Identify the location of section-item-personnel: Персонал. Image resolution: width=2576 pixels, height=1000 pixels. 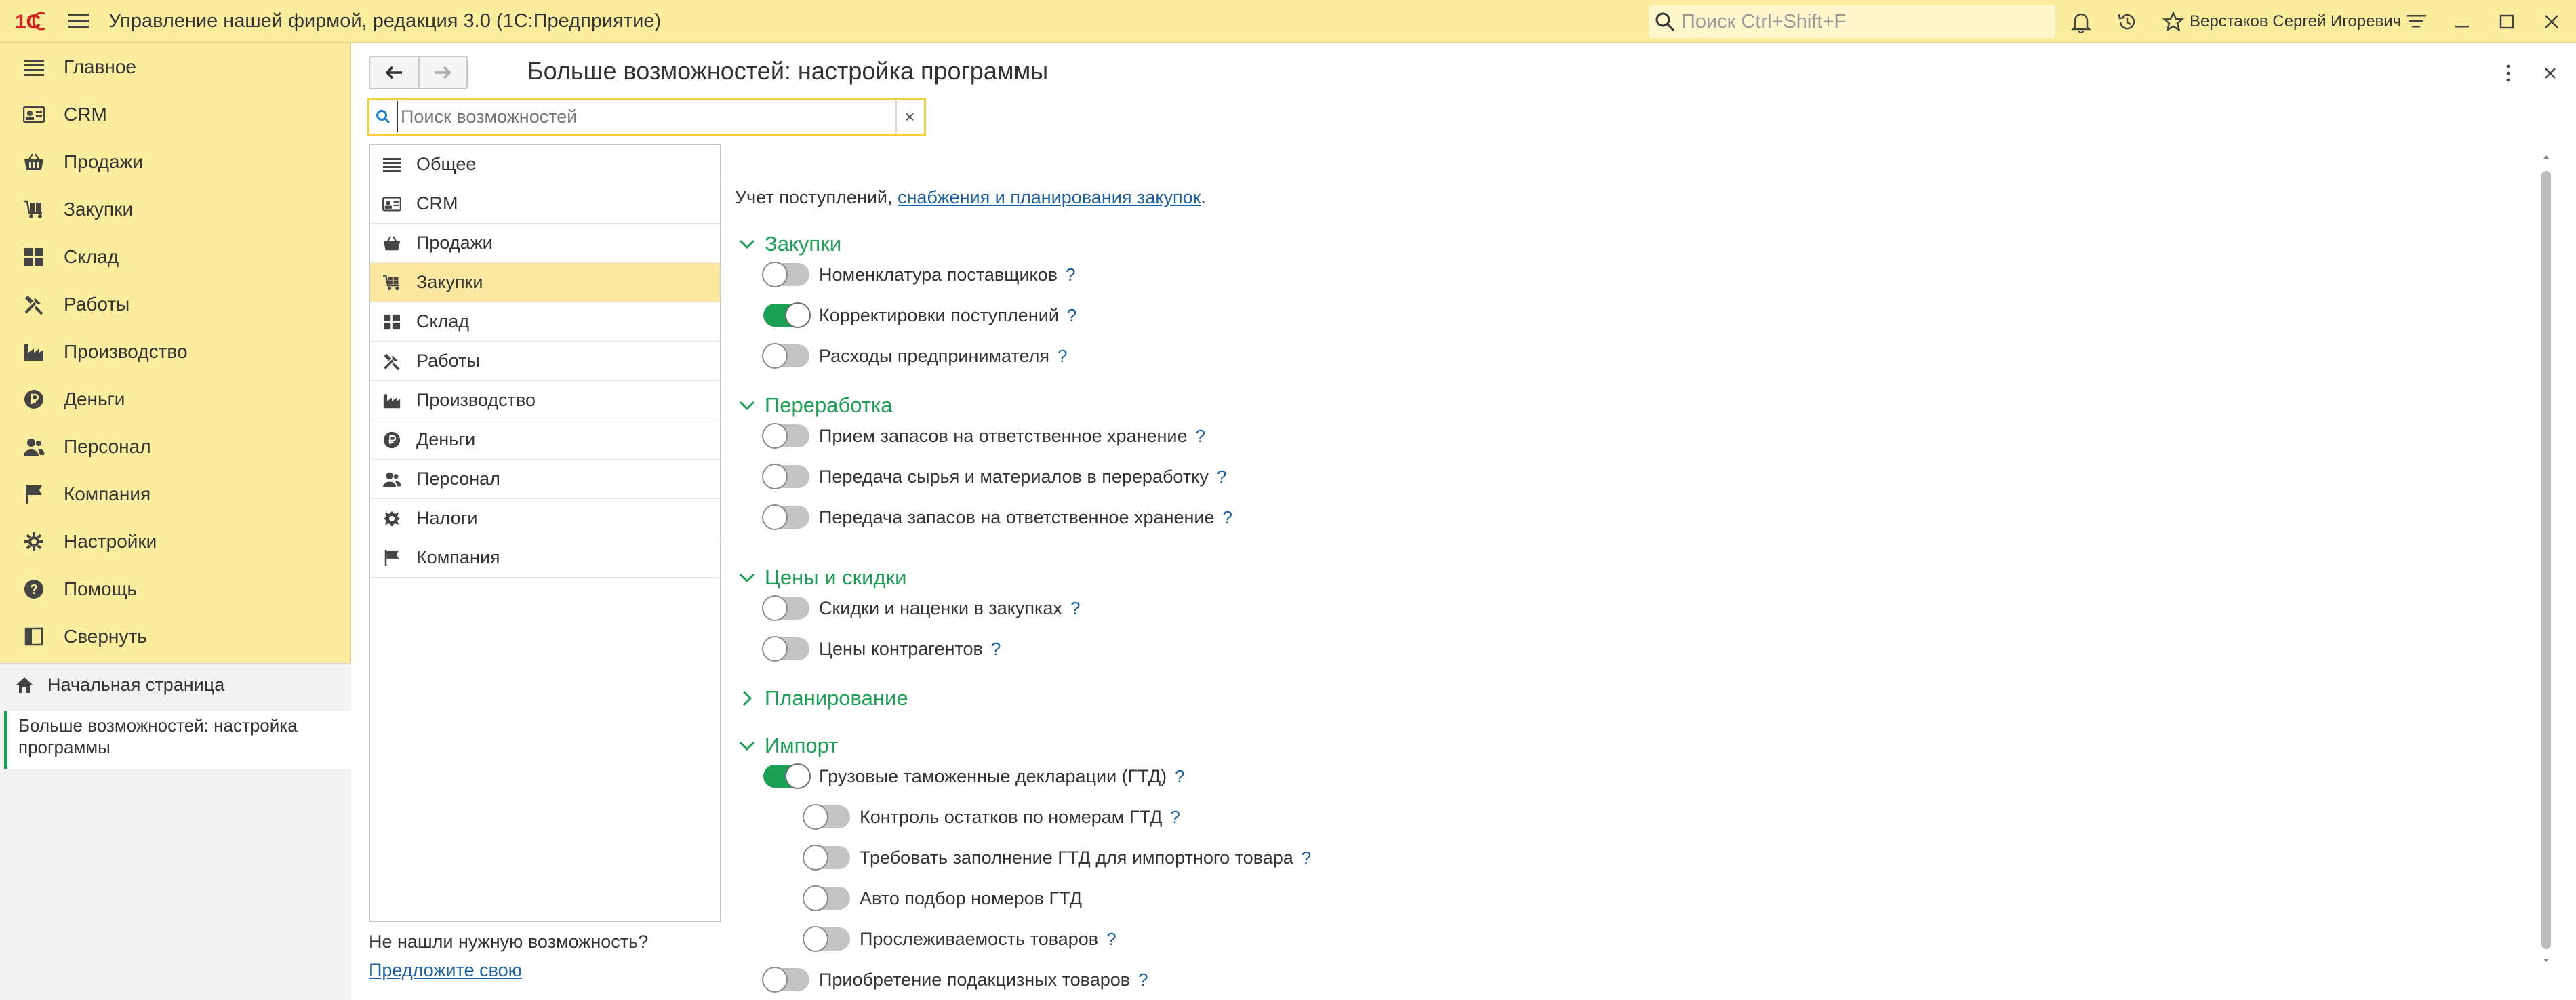
(545, 479).